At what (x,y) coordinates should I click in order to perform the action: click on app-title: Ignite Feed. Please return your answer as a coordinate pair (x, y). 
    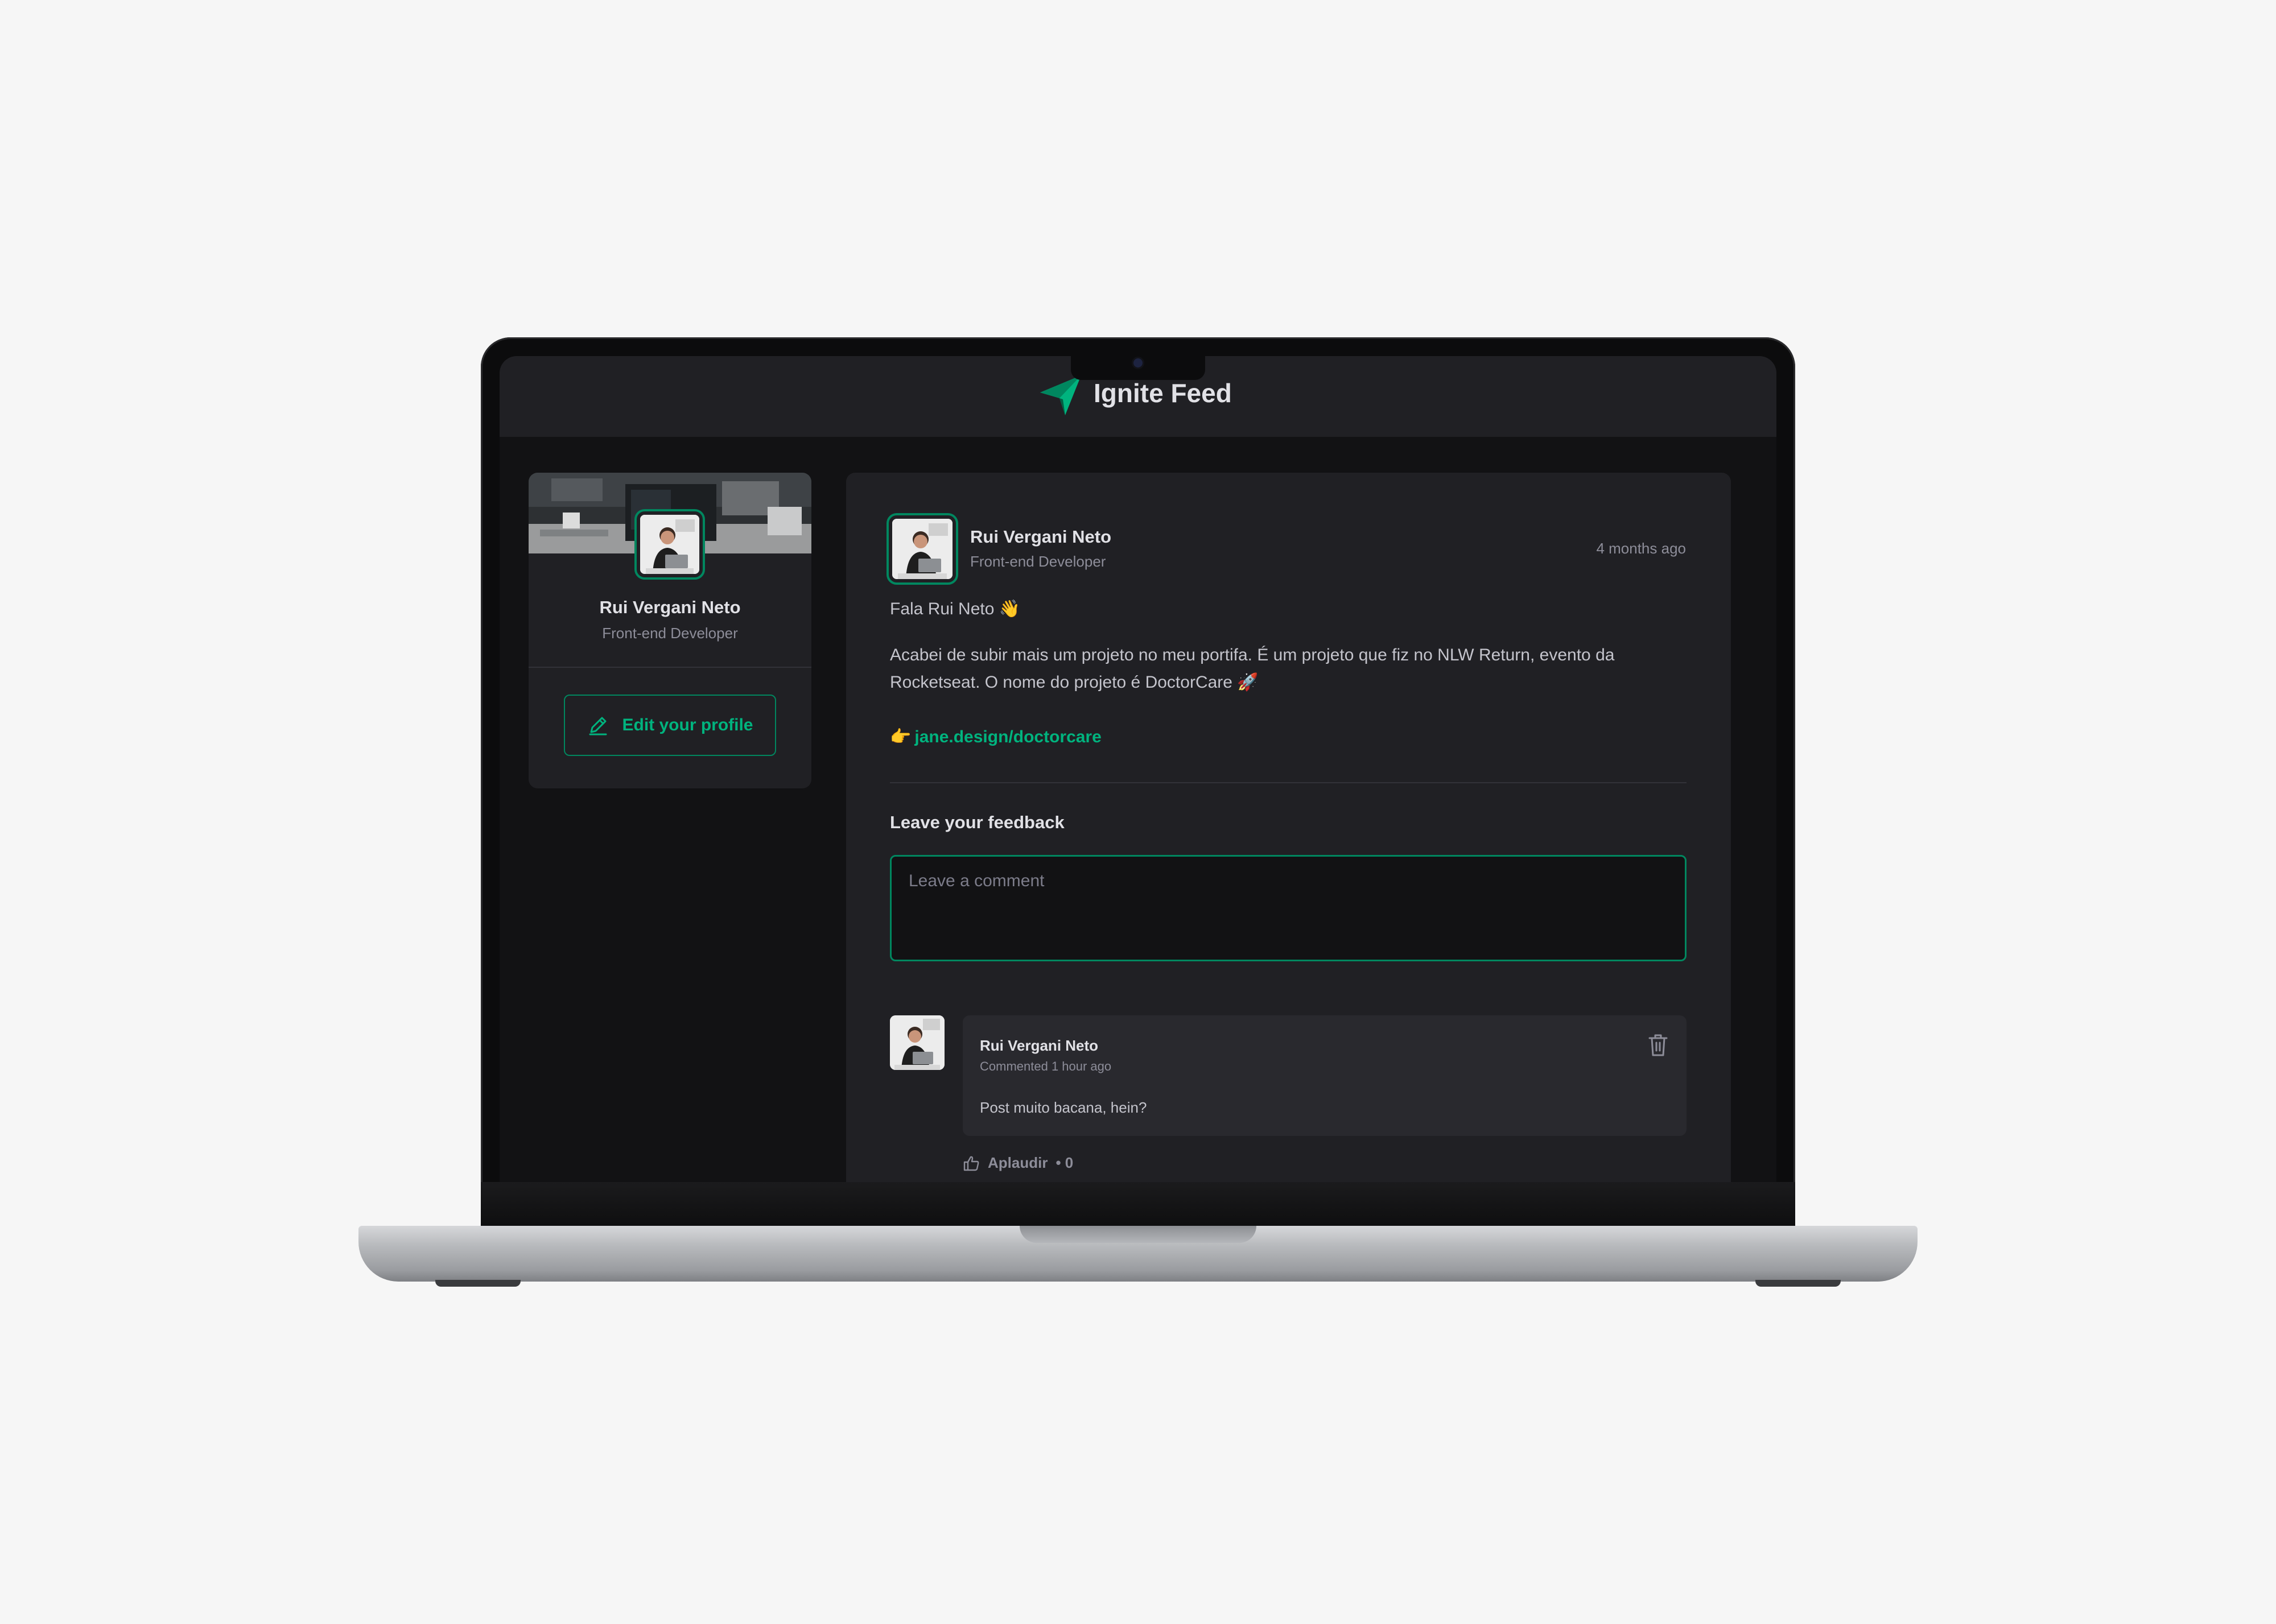
    Looking at the image, I should click on (1163, 393).